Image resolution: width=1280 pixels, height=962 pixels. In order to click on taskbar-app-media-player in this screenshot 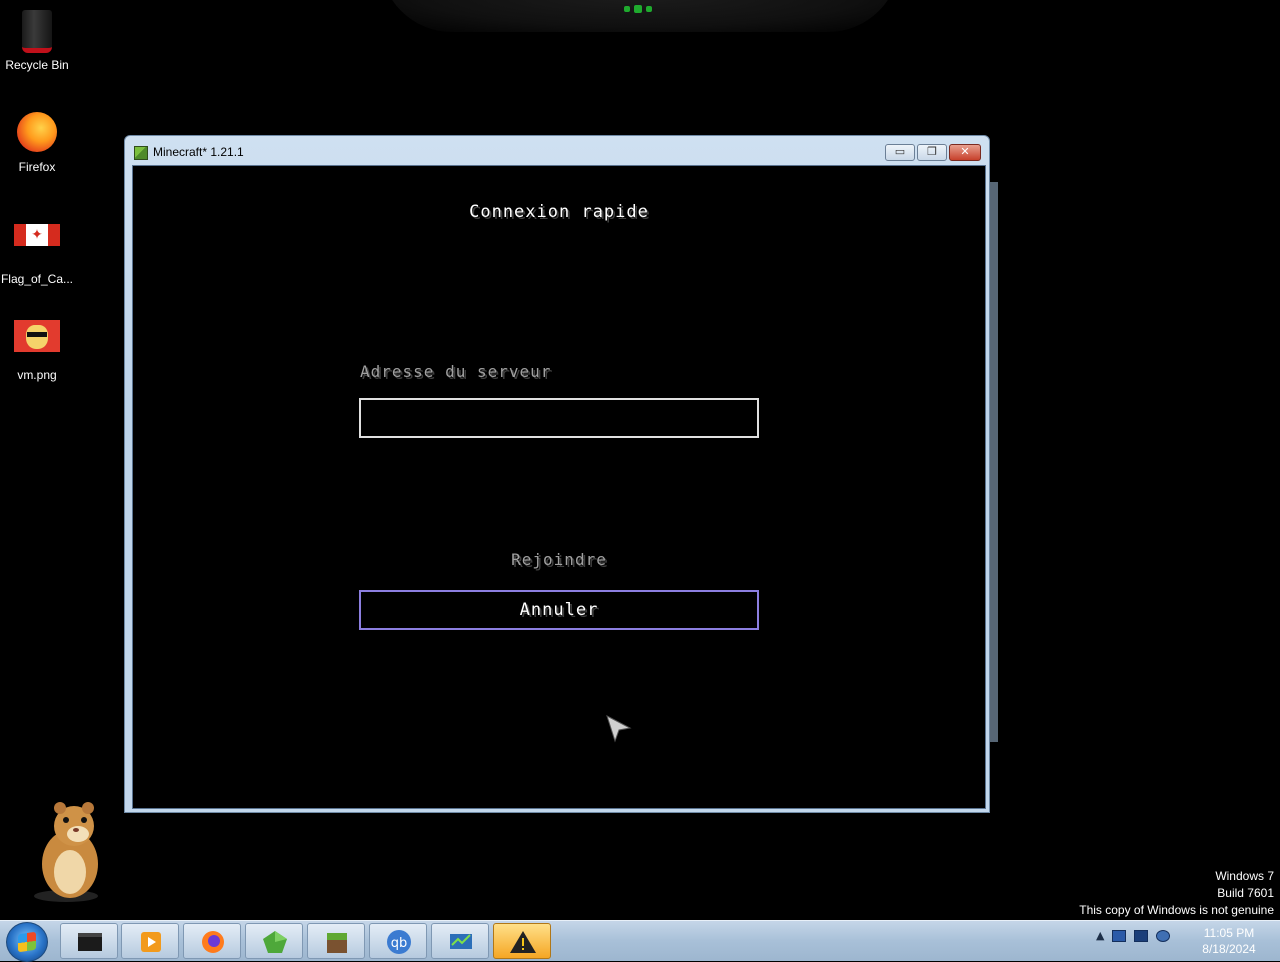, I will do `click(150, 941)`.